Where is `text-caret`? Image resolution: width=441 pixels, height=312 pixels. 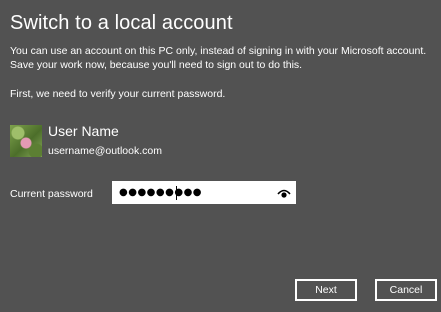
text-caret is located at coordinates (176, 193).